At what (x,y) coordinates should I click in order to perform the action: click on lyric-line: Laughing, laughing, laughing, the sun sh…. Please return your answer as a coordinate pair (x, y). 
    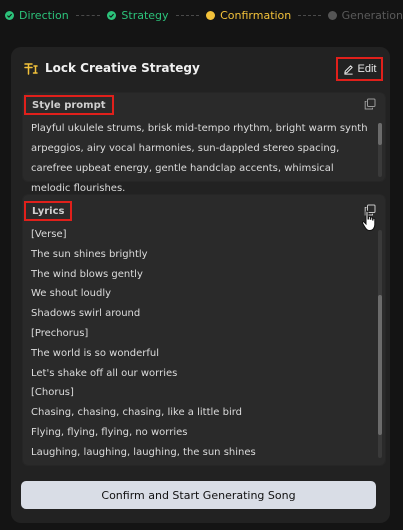
    Looking at the image, I should click on (143, 452).